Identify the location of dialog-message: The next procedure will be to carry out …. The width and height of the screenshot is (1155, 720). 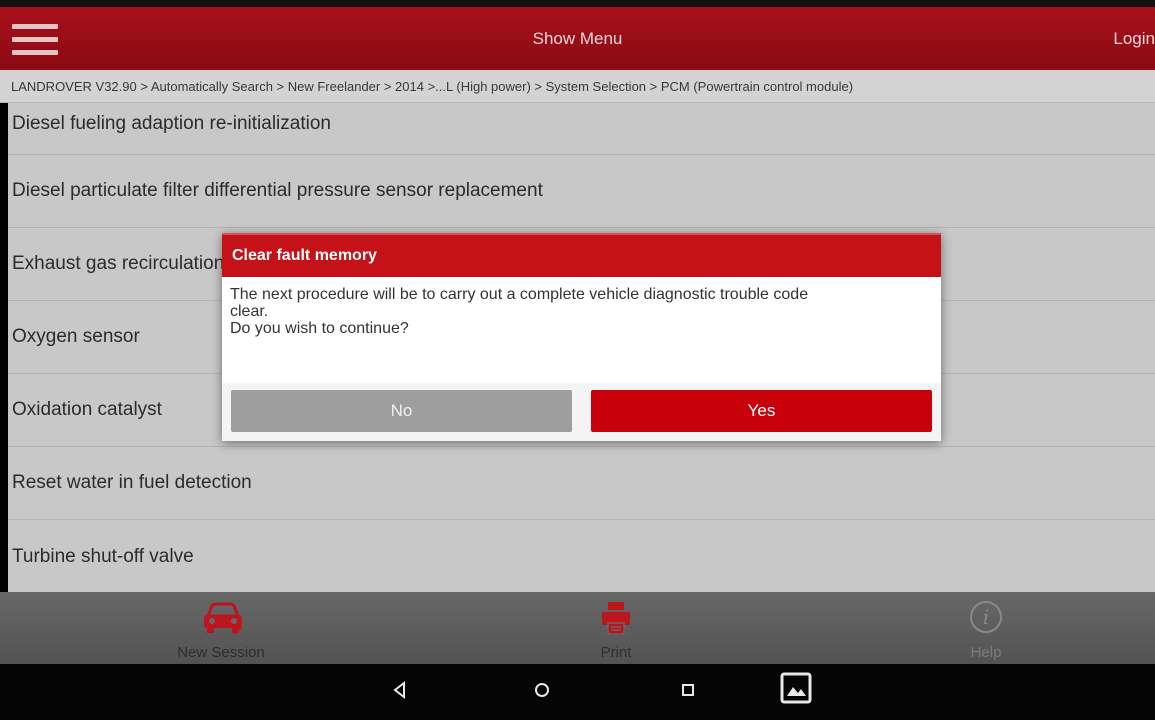
(581, 327).